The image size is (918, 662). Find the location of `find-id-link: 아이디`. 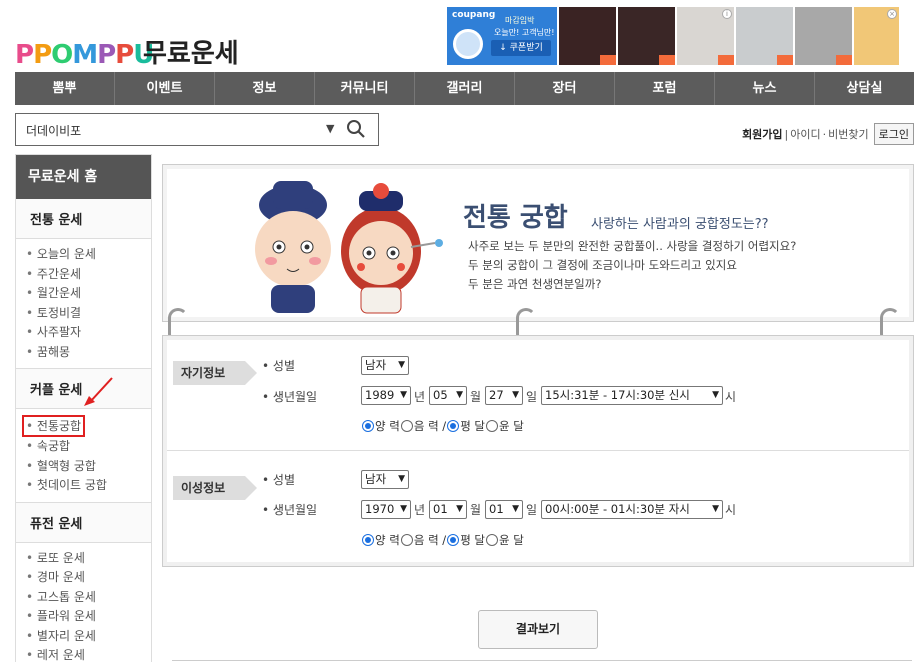

find-id-link: 아이디 is located at coordinates (805, 134).